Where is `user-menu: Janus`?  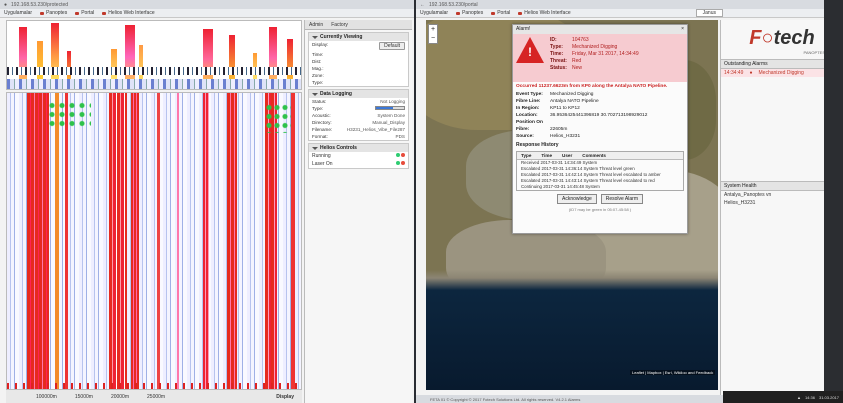 user-menu: Janus is located at coordinates (709, 13).